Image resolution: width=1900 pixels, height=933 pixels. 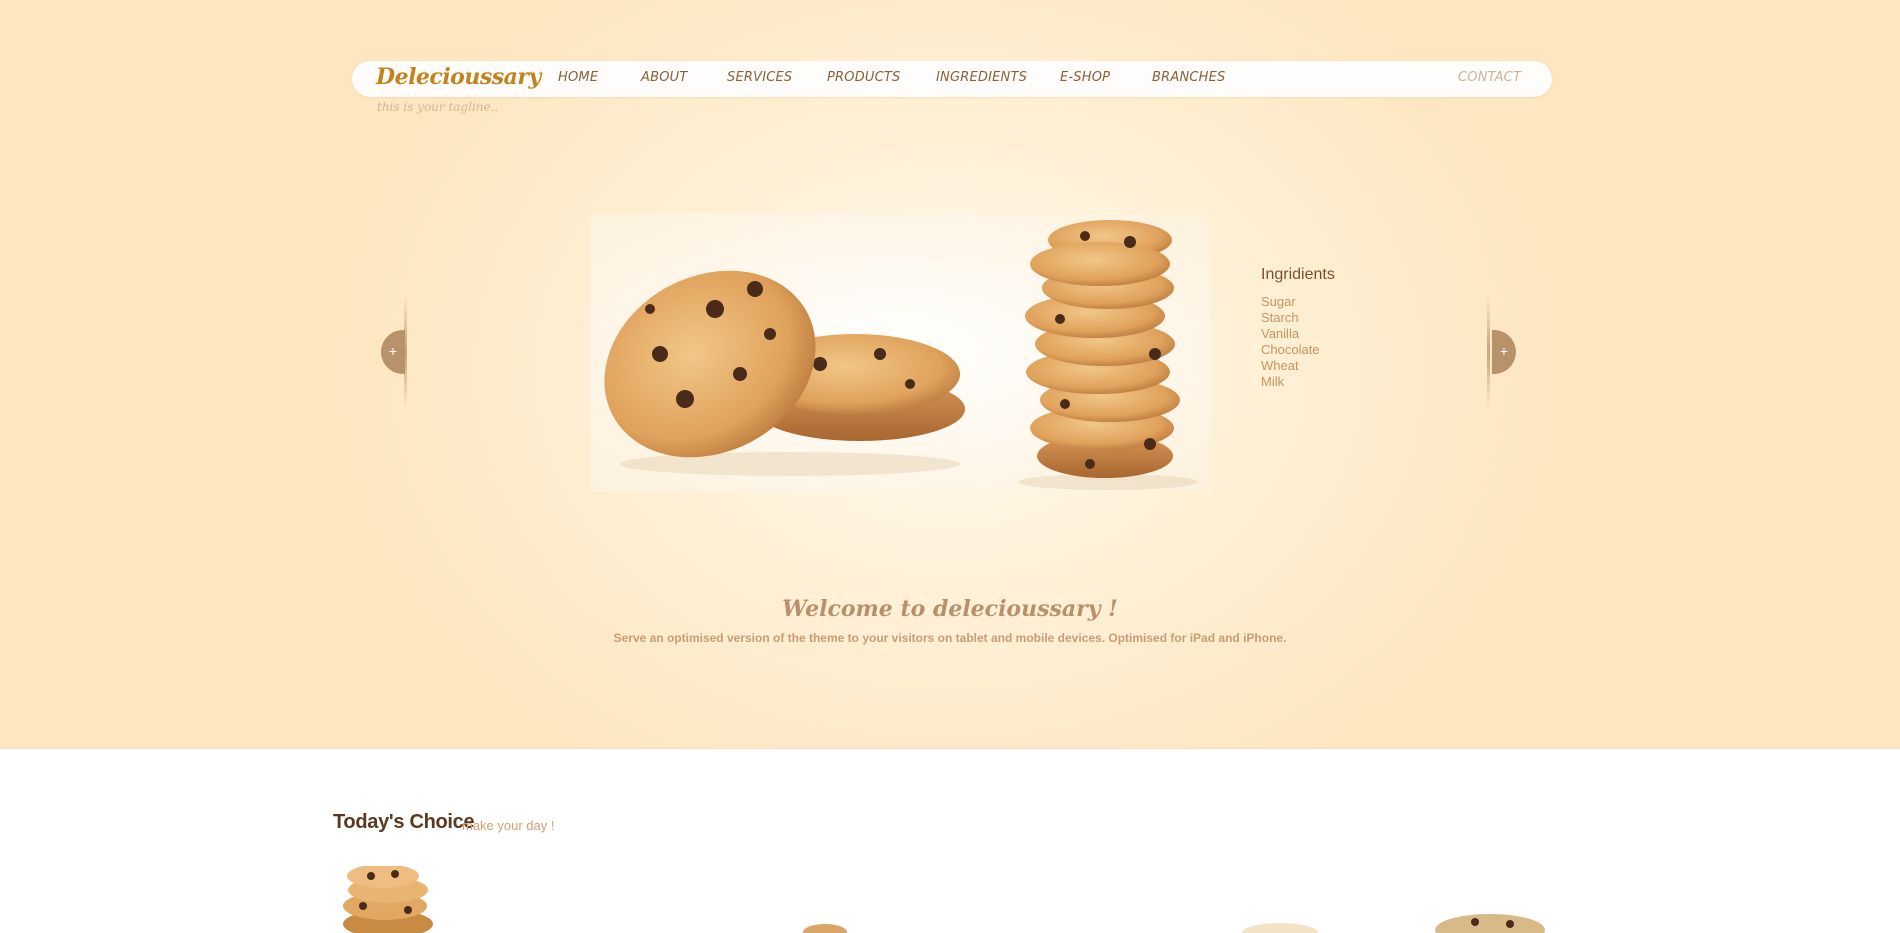 What do you see at coordinates (759, 77) in the screenshot?
I see `nav-services: Services` at bounding box center [759, 77].